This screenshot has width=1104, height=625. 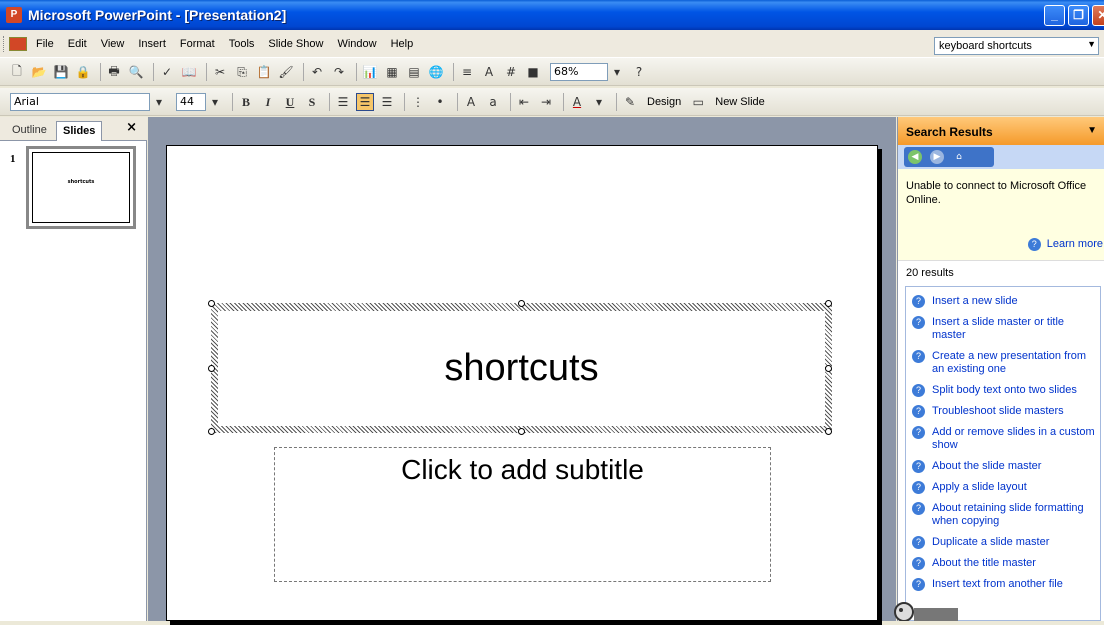 I want to click on font-name-select: Arial, so click(x=80, y=102).